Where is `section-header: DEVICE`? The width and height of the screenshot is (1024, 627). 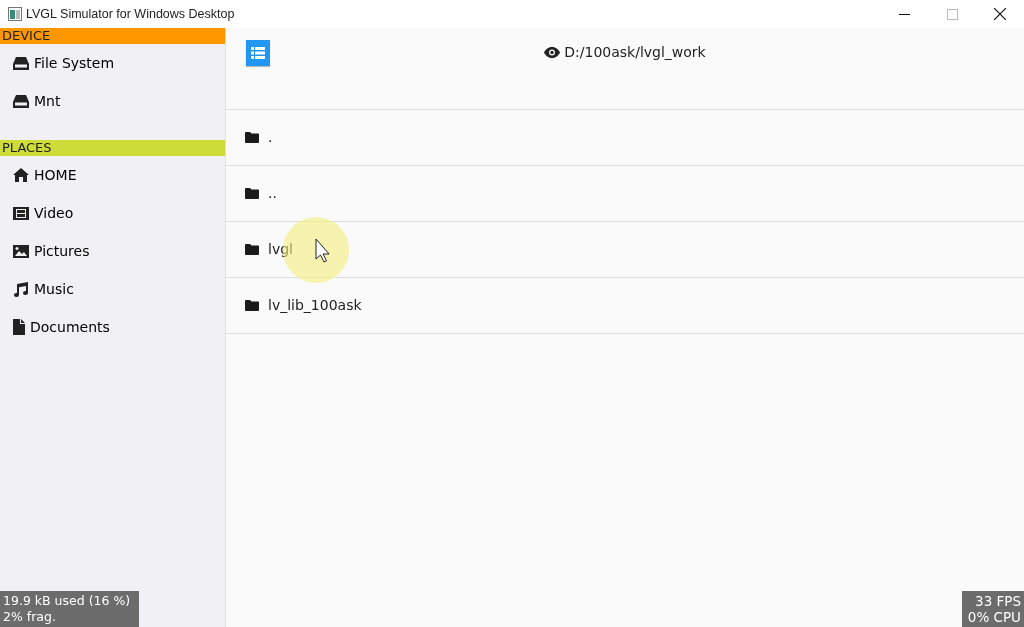 section-header: DEVICE is located at coordinates (112, 36).